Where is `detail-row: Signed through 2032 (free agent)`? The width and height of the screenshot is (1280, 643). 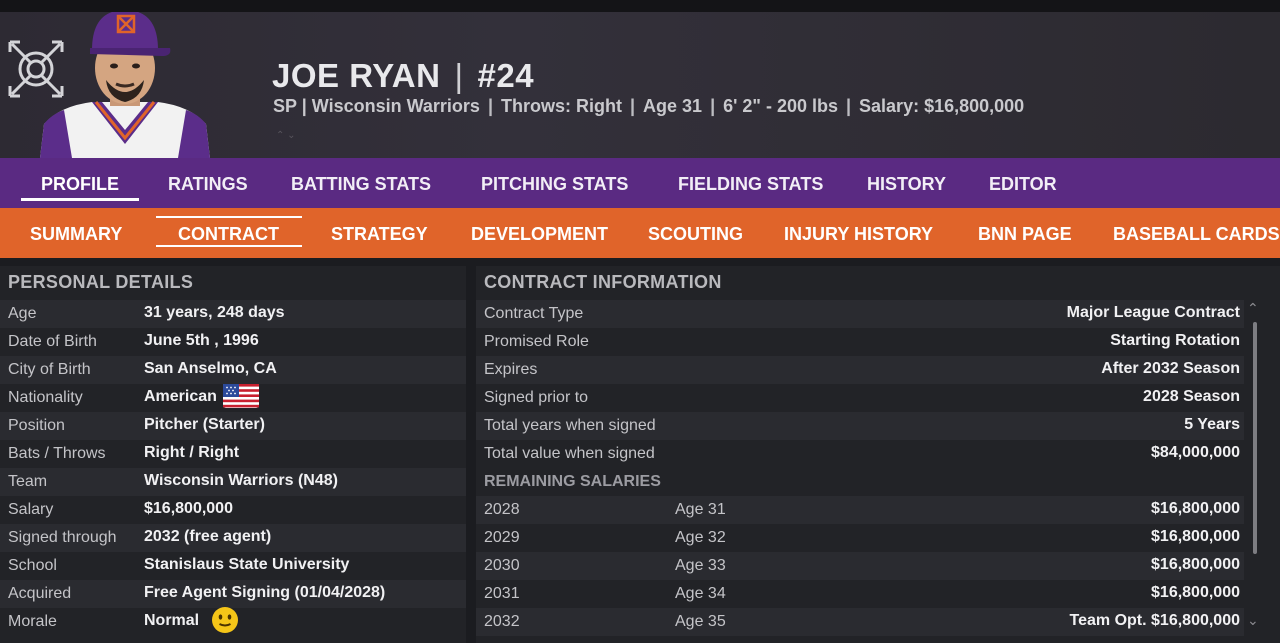 detail-row: Signed through 2032 (free agent) is located at coordinates (233, 538).